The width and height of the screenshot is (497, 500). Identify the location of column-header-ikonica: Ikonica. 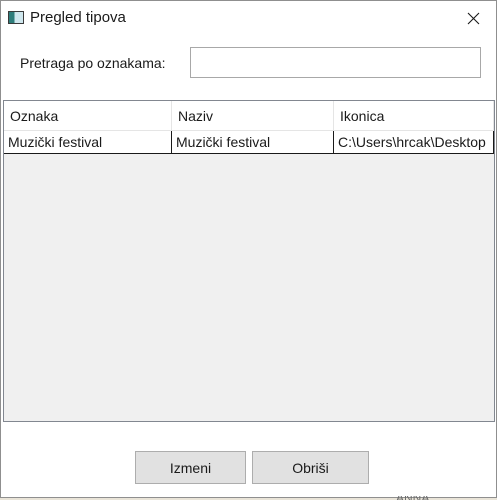
(414, 116).